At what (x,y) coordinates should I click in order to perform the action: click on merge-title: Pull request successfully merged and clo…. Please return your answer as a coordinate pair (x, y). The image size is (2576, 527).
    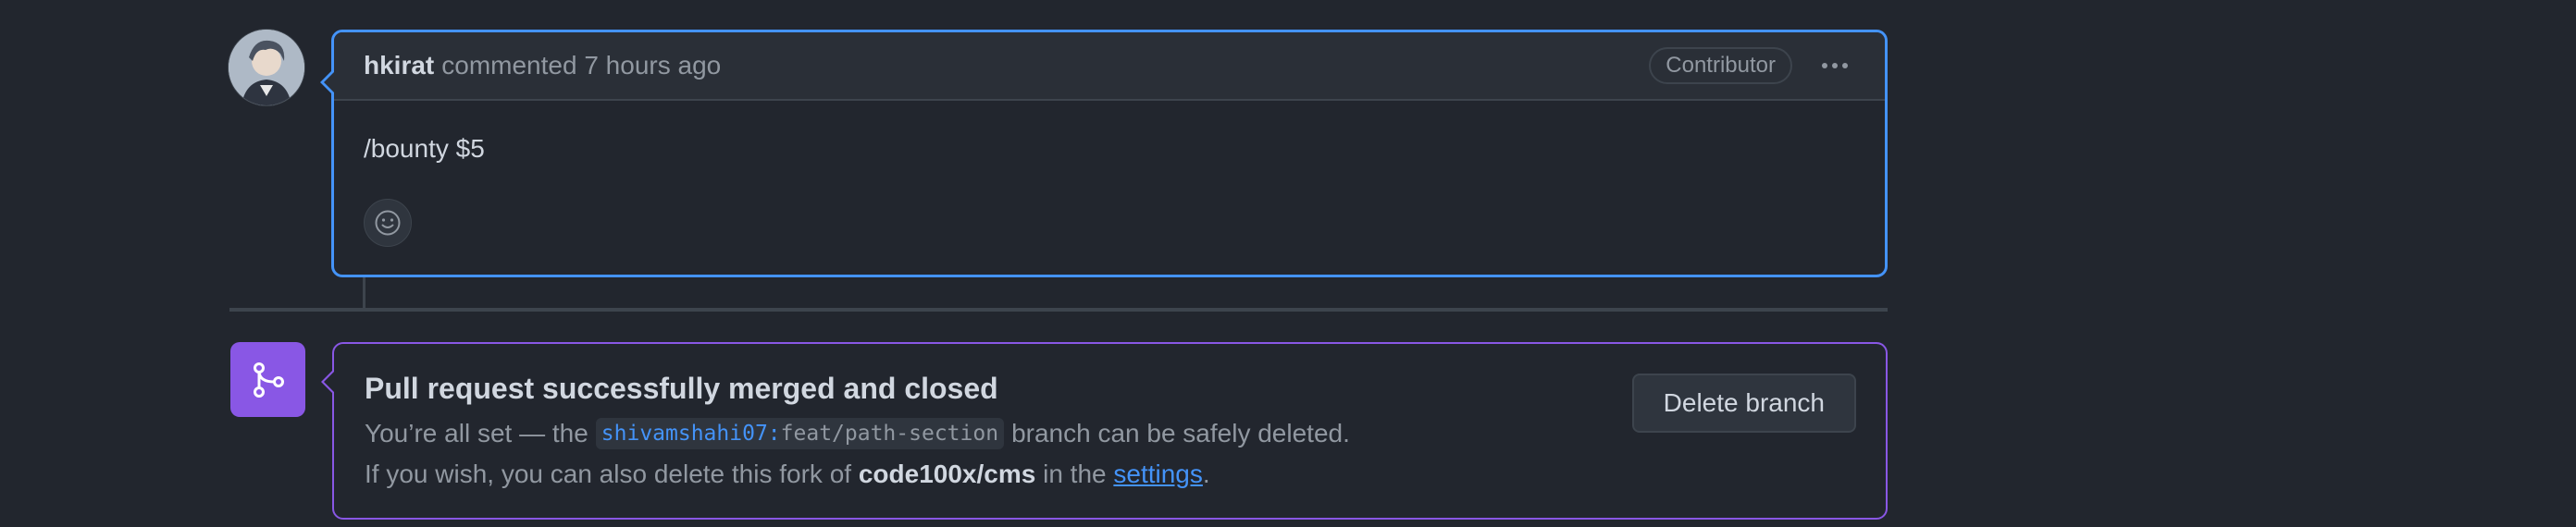
    Looking at the image, I should click on (682, 388).